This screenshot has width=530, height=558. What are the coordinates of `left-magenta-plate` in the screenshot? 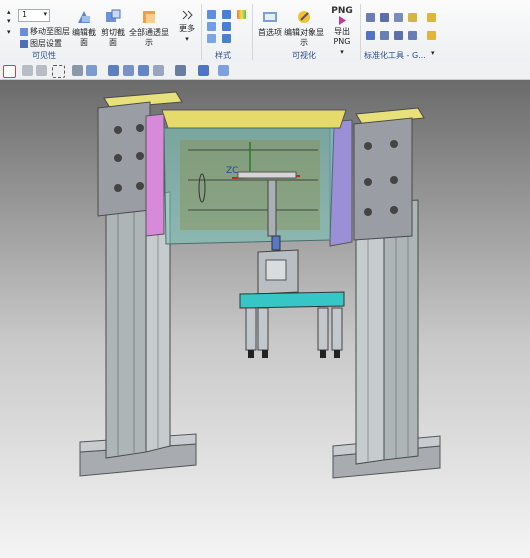 It's located at (155, 175).